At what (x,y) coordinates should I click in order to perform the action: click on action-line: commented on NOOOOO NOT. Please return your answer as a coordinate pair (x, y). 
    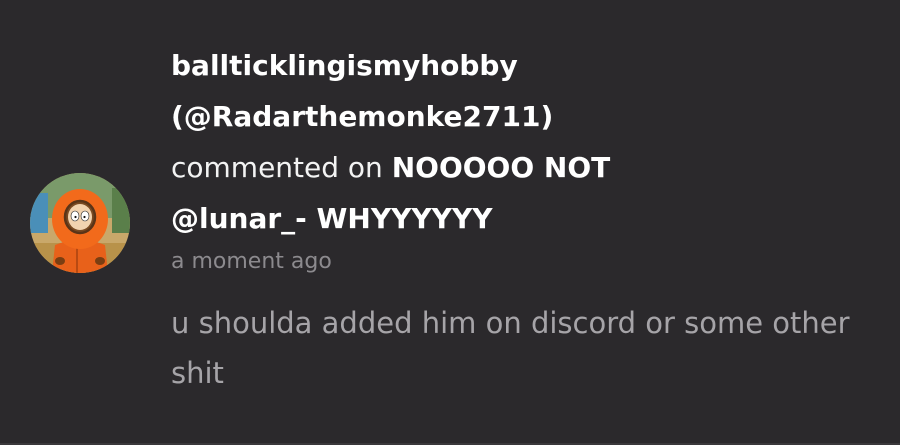
    Looking at the image, I should click on (526, 167).